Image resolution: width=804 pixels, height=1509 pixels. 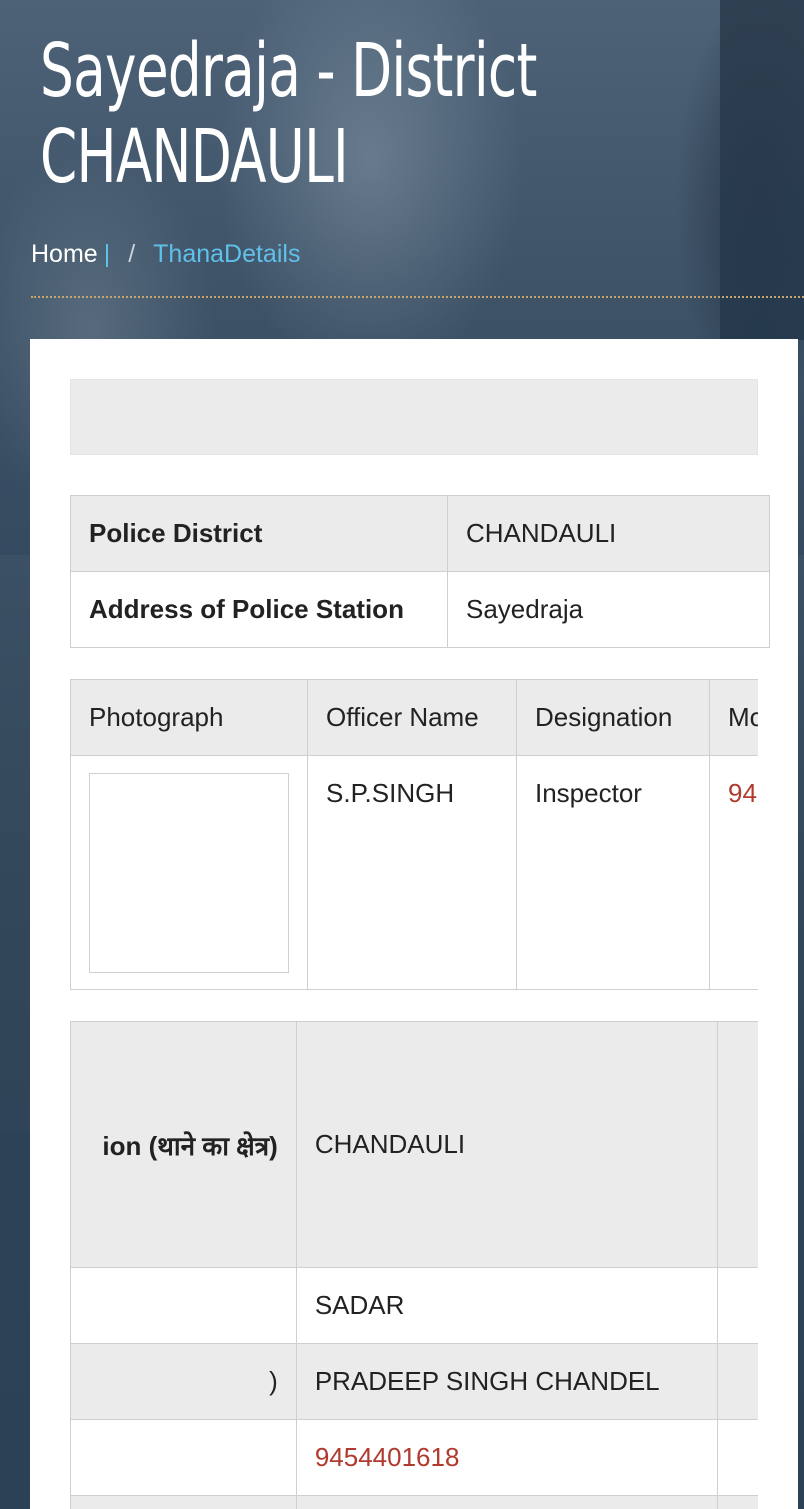 I want to click on table-row: ) PRADEEP SINGH CHANDEL, so click(x=414, y=1381).